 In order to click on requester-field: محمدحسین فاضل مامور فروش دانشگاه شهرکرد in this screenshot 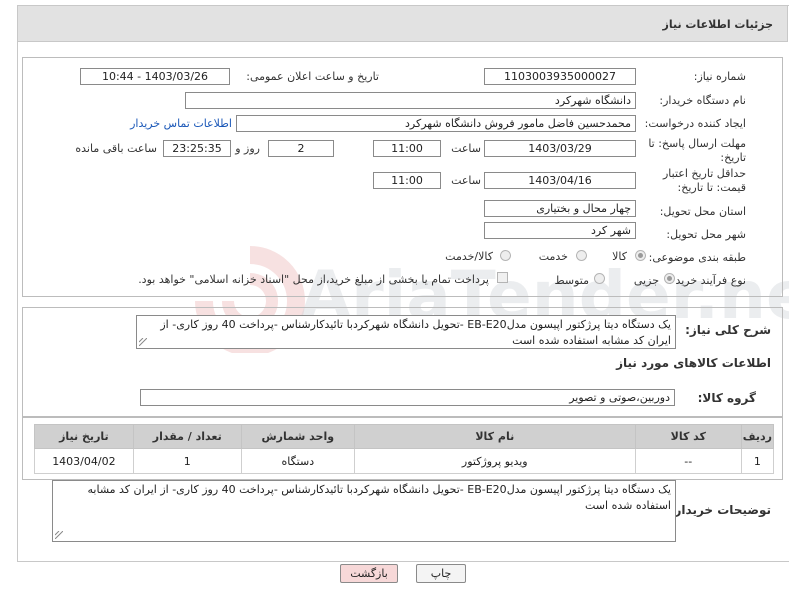, I will do `click(436, 123)`.